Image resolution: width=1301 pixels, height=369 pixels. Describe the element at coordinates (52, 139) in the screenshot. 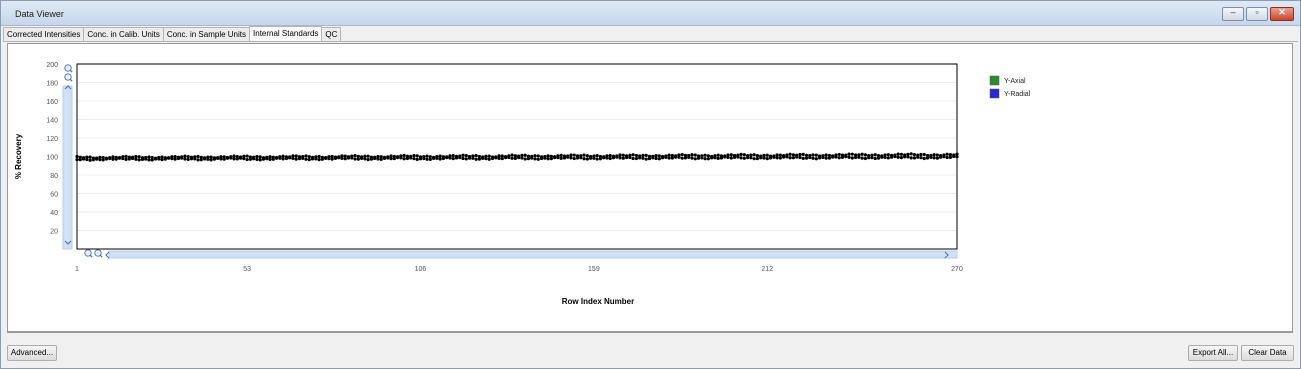

I see `y-tick-label: 120` at that location.